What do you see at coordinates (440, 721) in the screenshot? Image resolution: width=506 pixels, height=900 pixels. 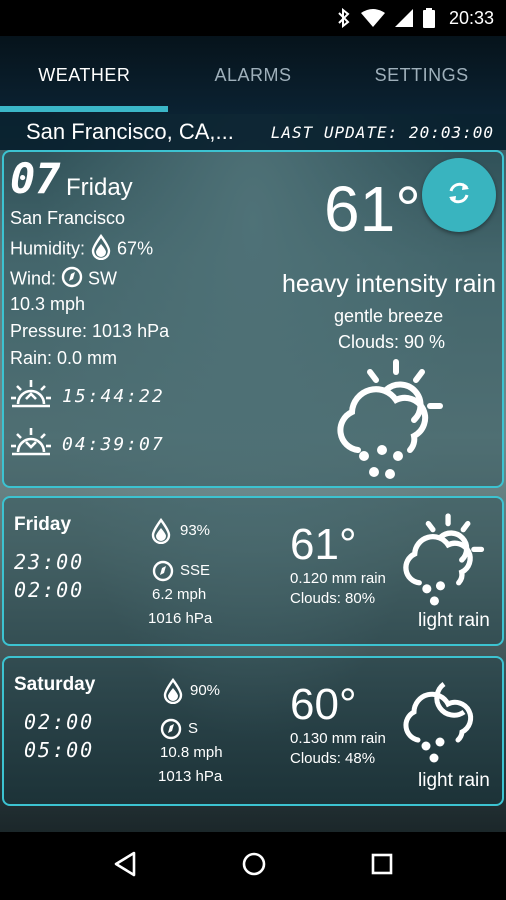 I see `moon-cloud-rain-icon` at bounding box center [440, 721].